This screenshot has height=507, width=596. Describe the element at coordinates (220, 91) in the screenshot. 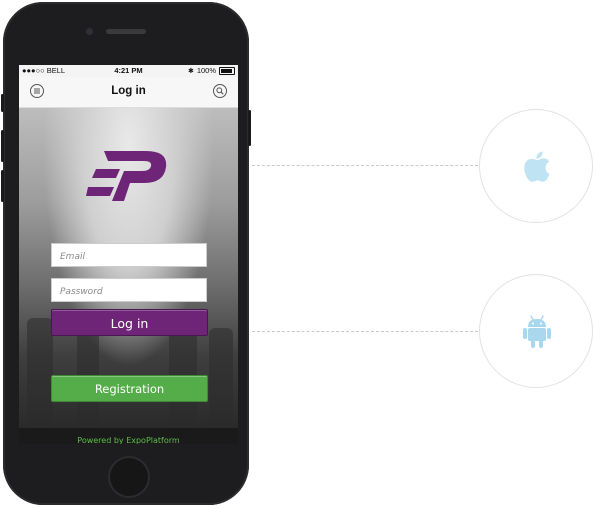

I see `search-icon` at that location.